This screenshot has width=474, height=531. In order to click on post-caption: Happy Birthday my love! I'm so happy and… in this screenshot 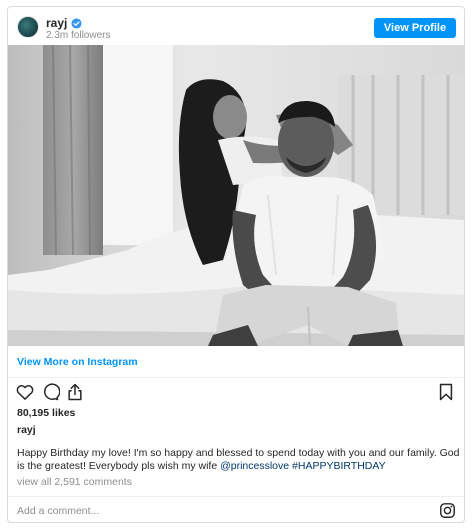, I will do `click(239, 460)`.